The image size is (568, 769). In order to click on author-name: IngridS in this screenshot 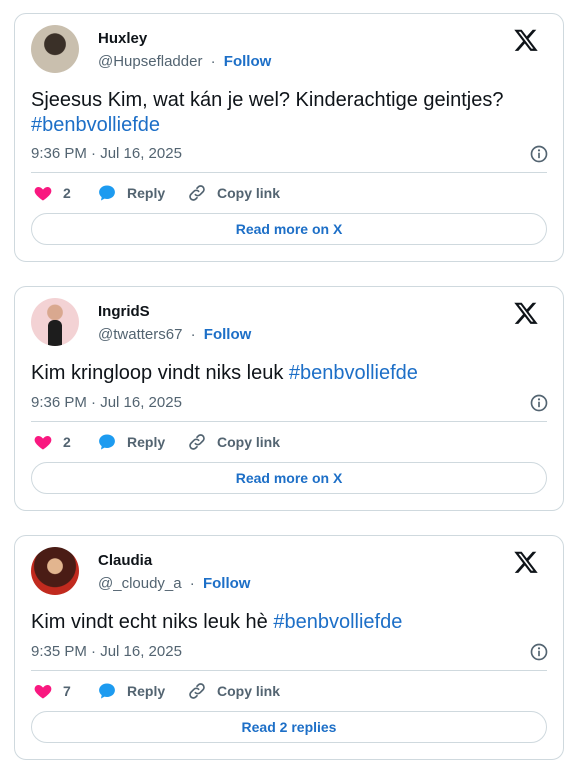, I will do `click(124, 311)`.